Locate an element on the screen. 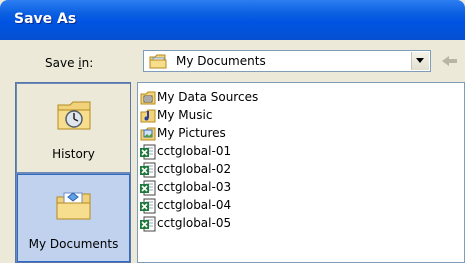 The image size is (465, 263). window-title: Save As is located at coordinates (45, 19).